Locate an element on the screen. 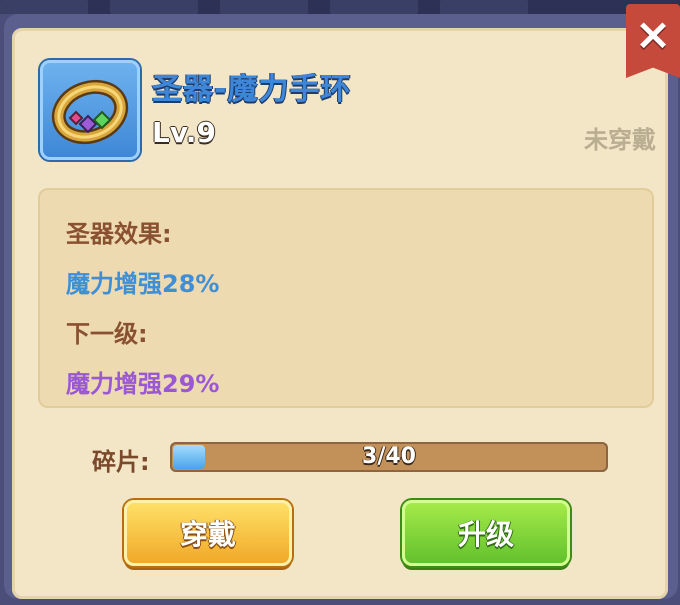 The width and height of the screenshot is (680, 605). item-level: Lv.9 is located at coordinates (184, 132).